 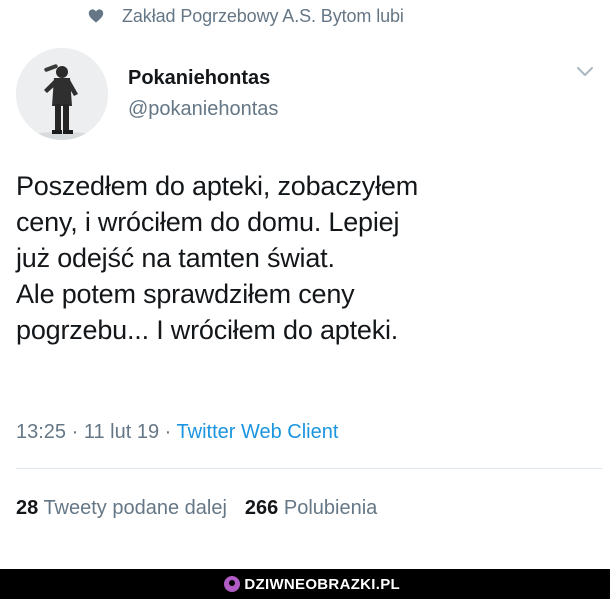 What do you see at coordinates (322, 584) in the screenshot?
I see `watermark-text: DZIWNEOBRAZKI.PL` at bounding box center [322, 584].